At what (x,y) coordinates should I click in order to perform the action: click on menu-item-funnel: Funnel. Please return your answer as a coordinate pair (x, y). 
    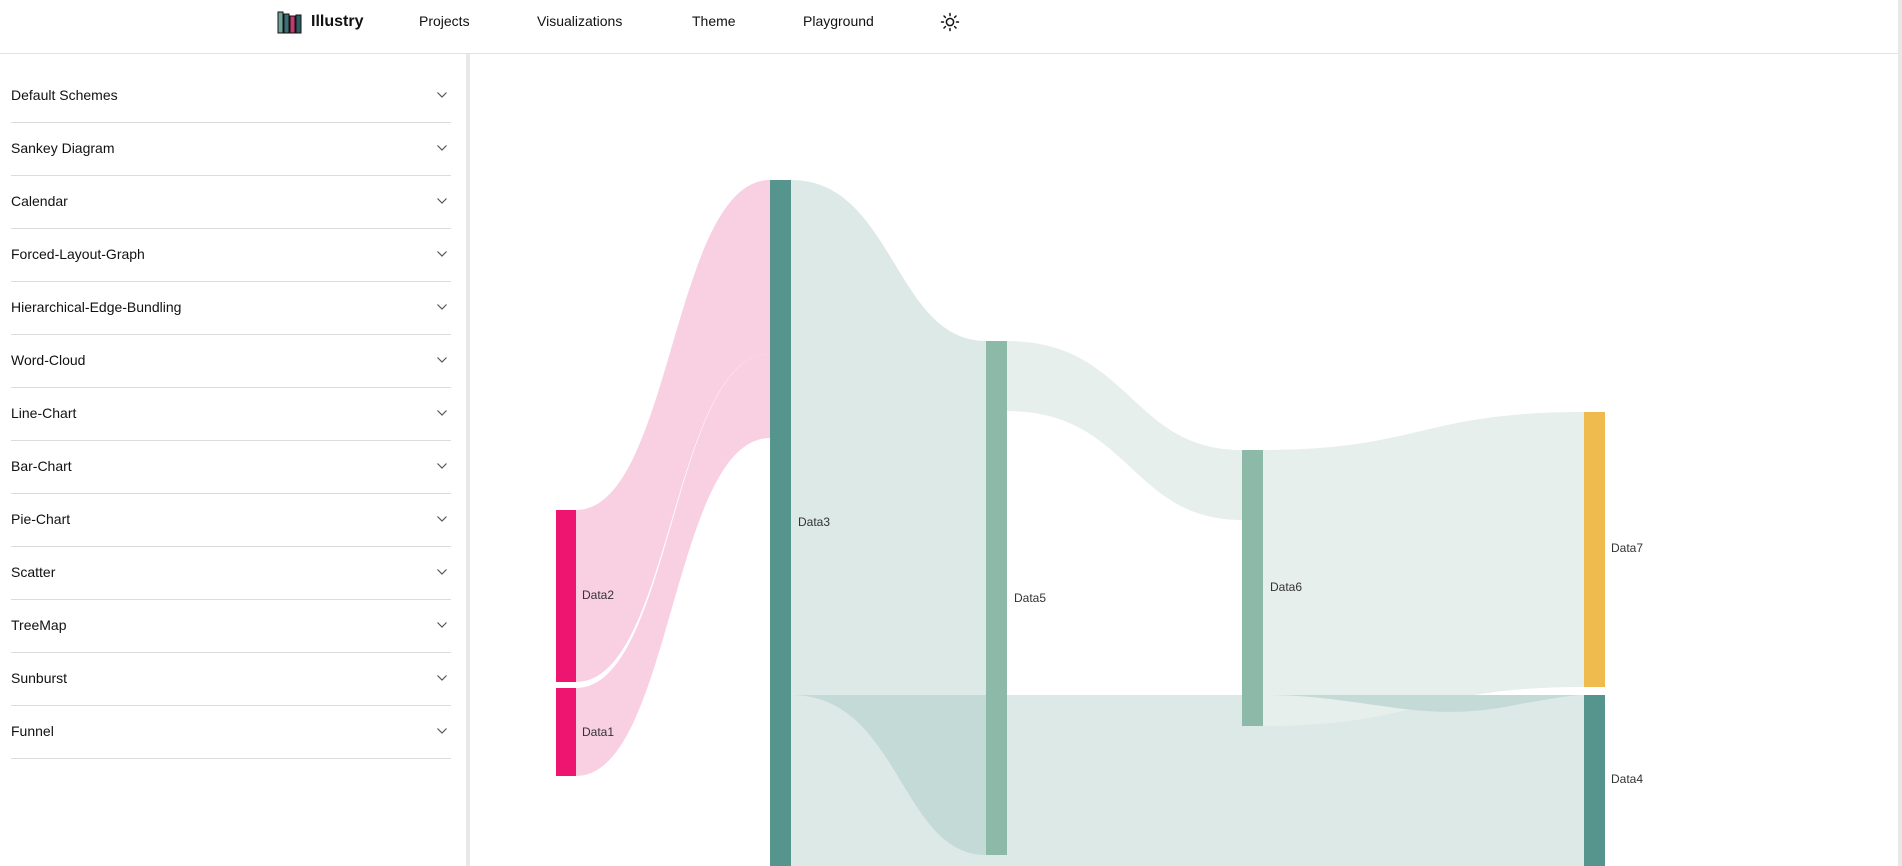
    Looking at the image, I should click on (231, 732).